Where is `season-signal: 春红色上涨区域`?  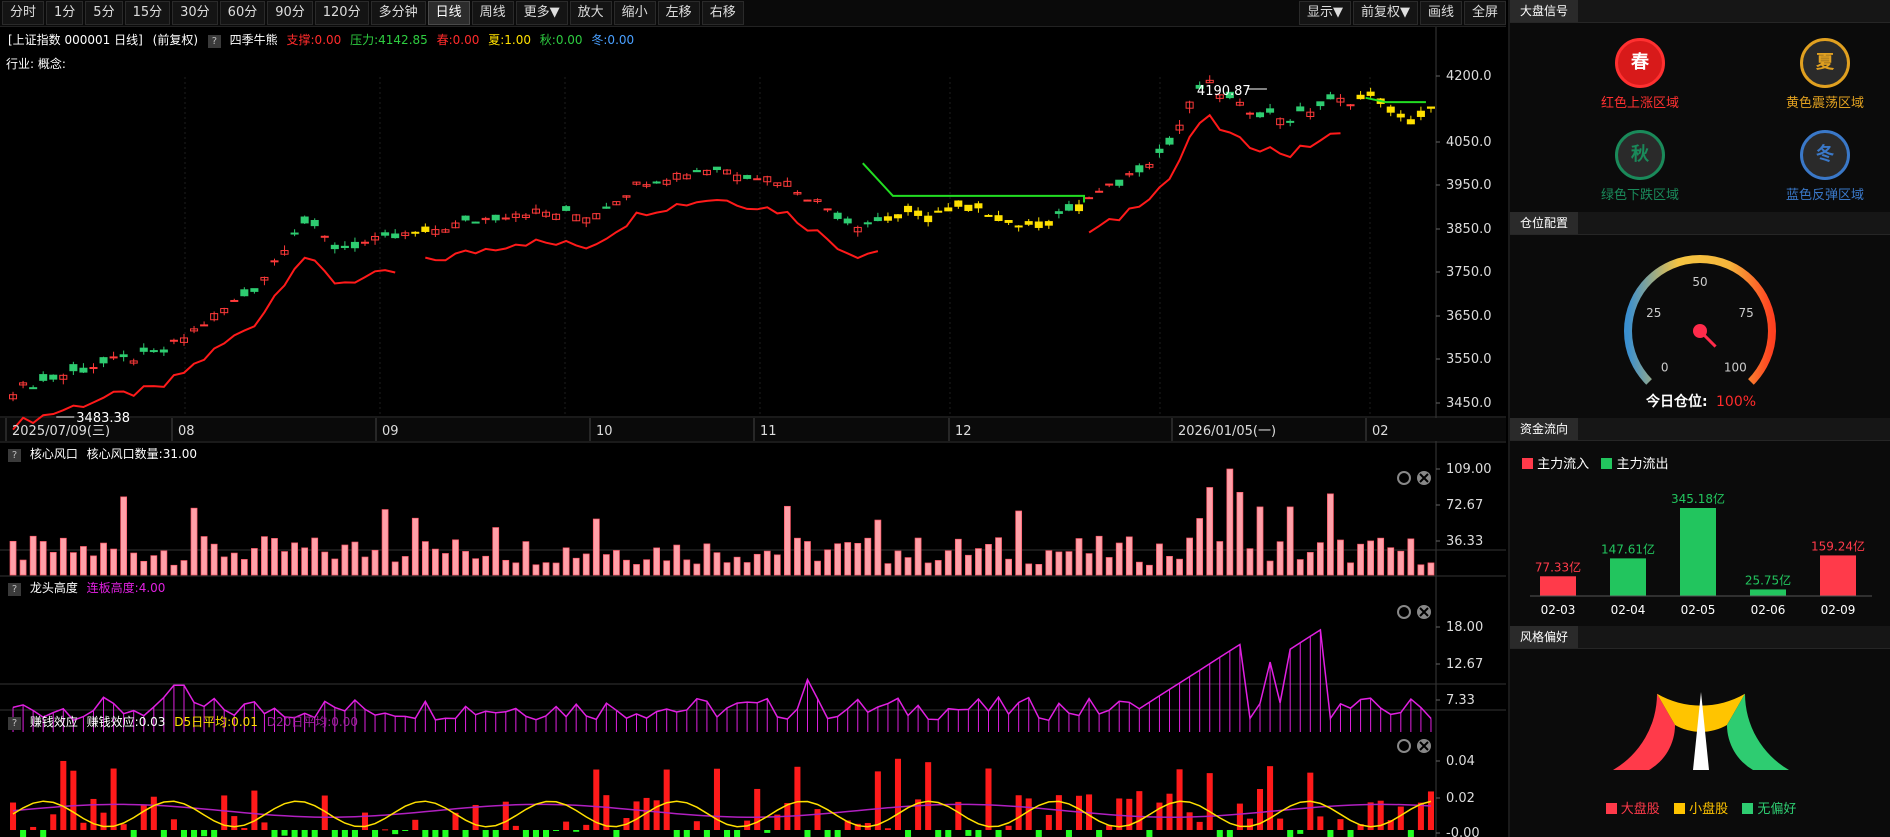
season-signal: 春红色上涨区域 is located at coordinates (1640, 74).